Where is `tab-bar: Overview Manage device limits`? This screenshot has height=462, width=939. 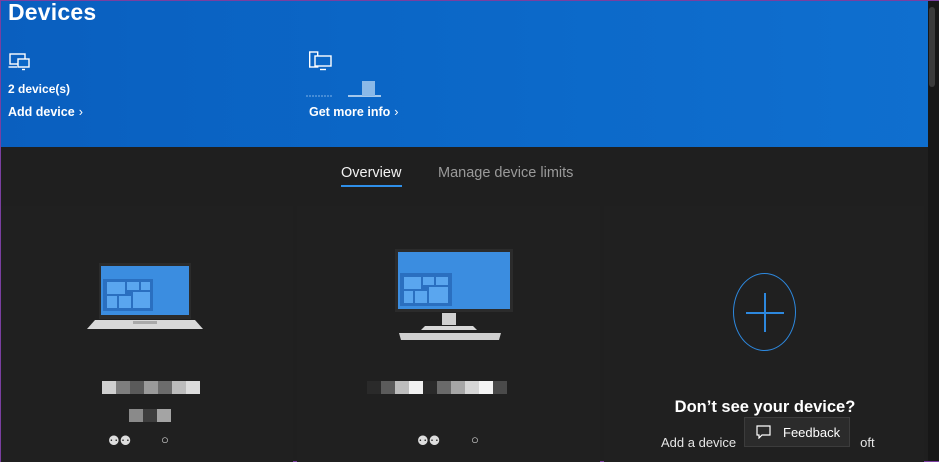 tab-bar: Overview Manage device limits is located at coordinates (464, 171).